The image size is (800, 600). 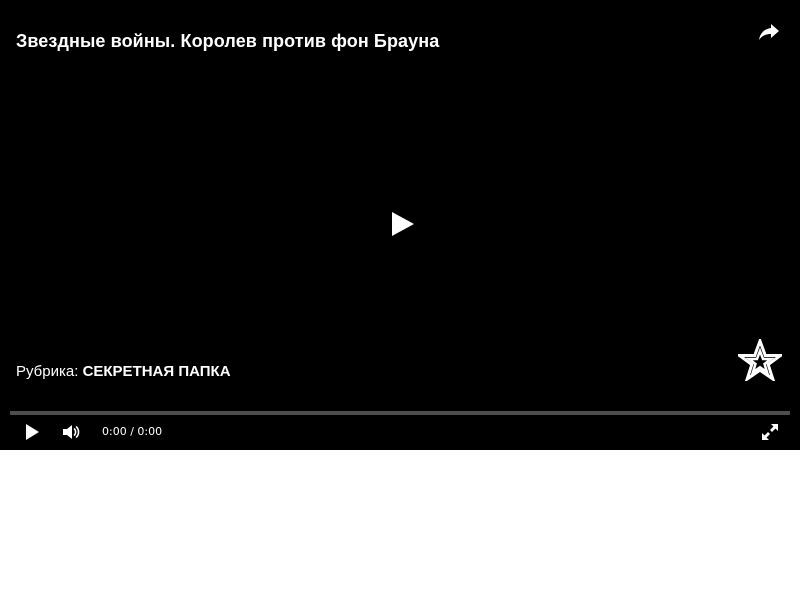 I want to click on progress-bar, so click(x=400, y=413).